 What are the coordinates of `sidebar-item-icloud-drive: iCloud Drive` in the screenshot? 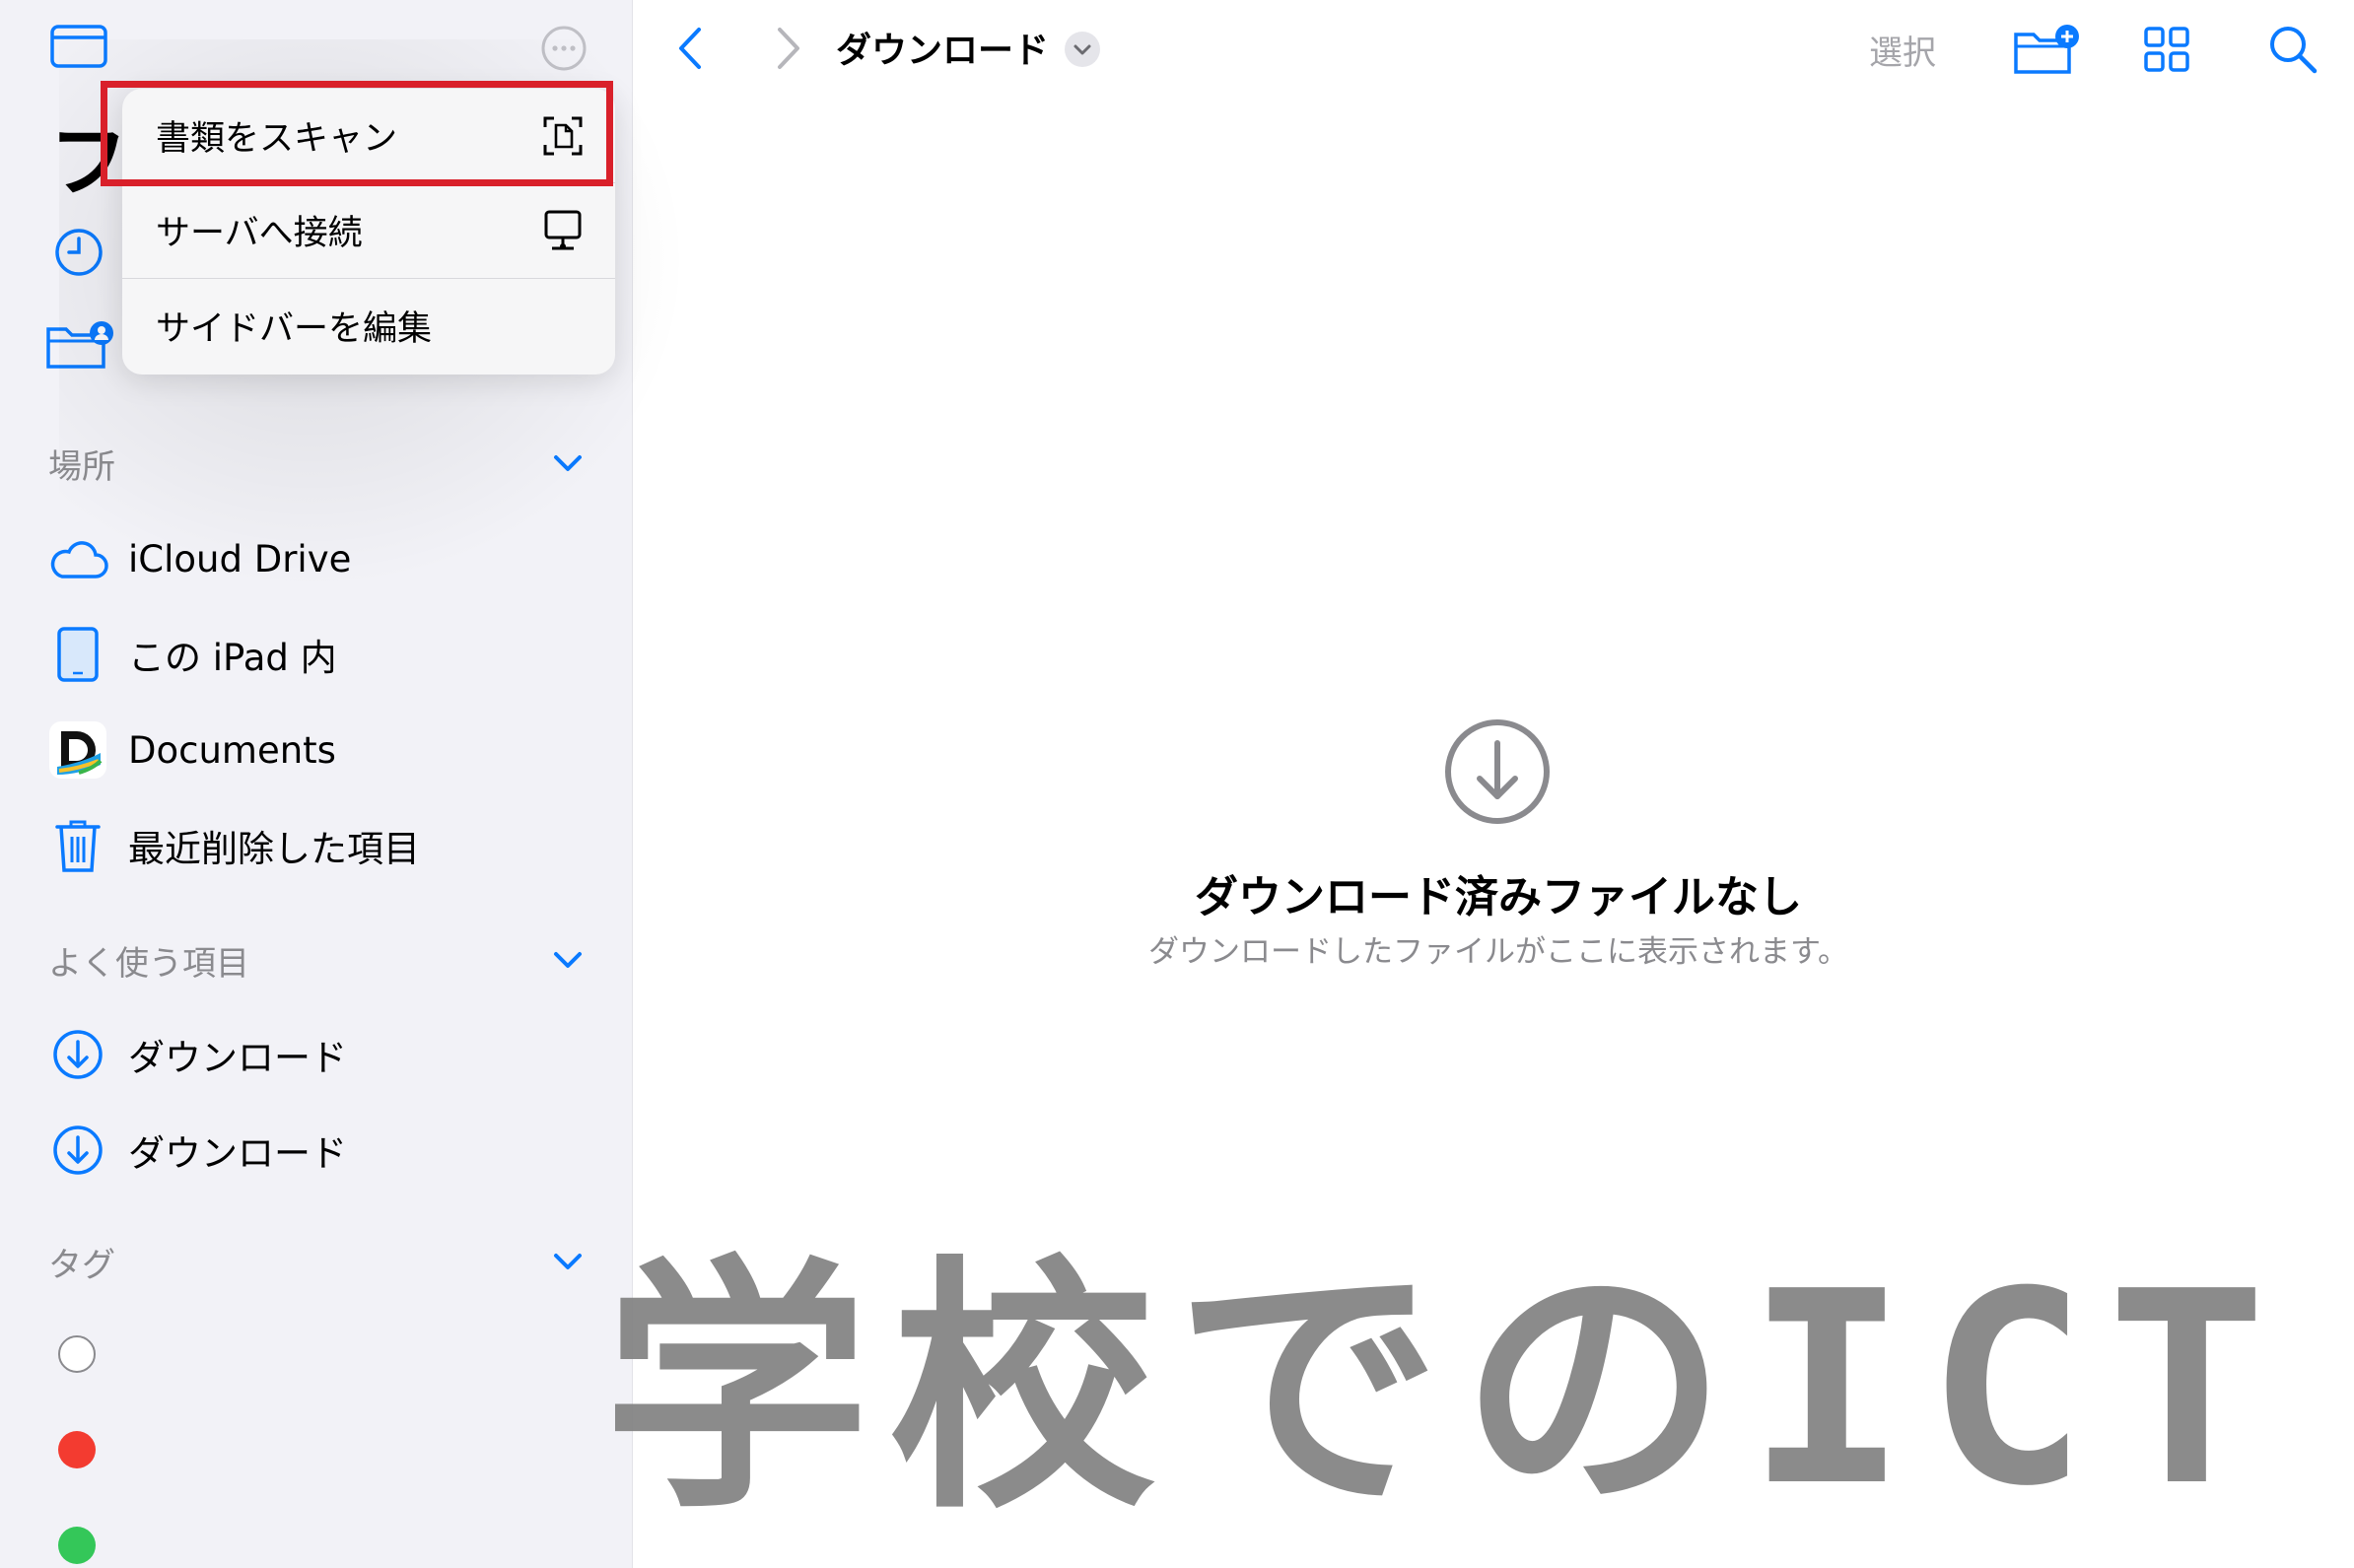 It's located at (319, 558).